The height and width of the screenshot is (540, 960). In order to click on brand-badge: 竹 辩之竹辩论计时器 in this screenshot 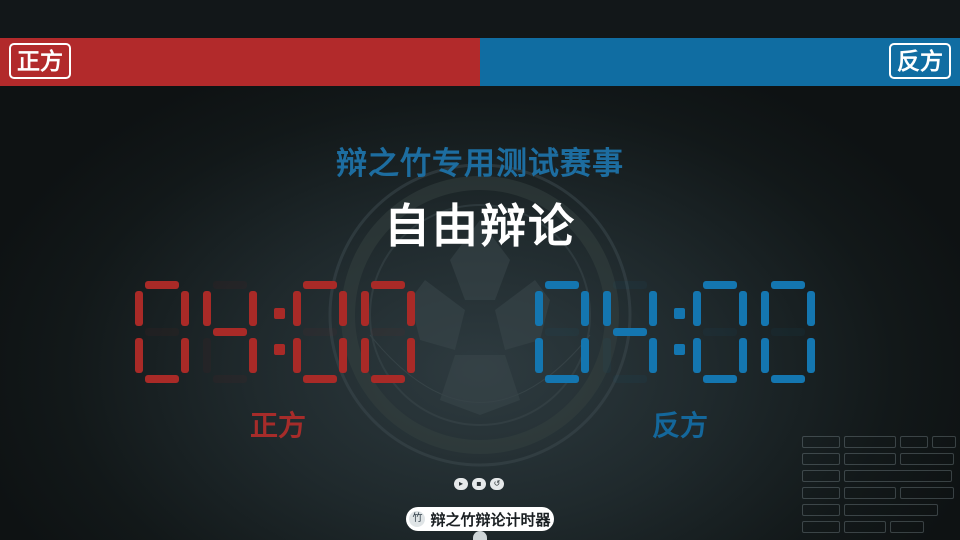, I will do `click(480, 519)`.